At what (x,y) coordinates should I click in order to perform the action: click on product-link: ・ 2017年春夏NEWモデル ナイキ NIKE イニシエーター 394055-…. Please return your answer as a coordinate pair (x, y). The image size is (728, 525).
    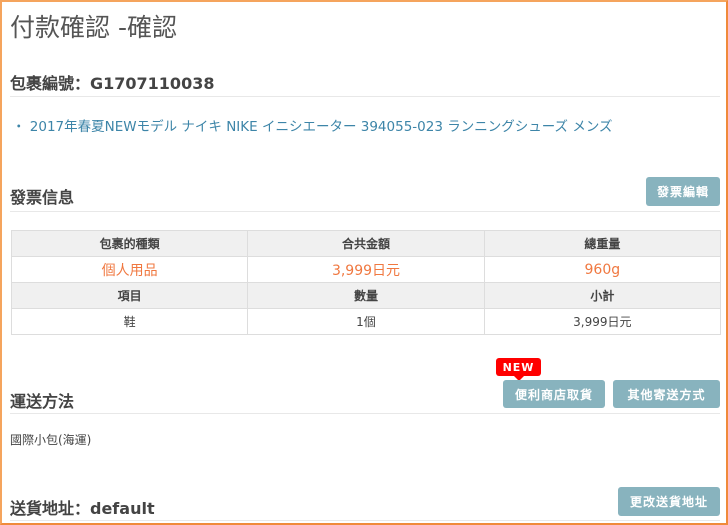
    Looking at the image, I should click on (312, 125).